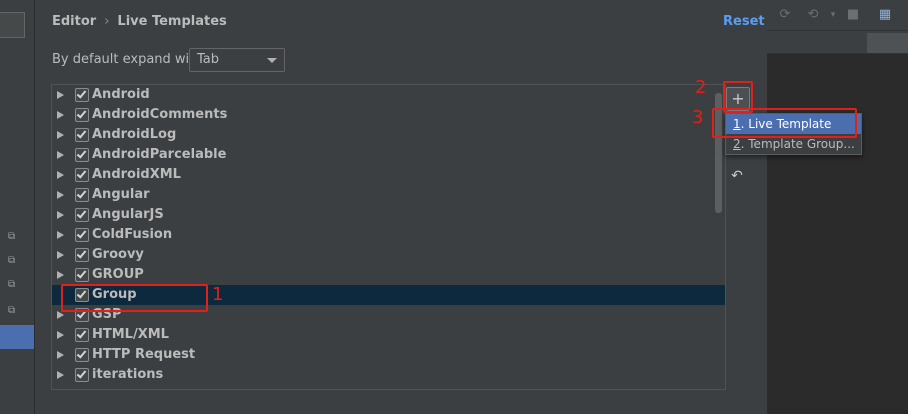 Image resolution: width=908 pixels, height=414 pixels. What do you see at coordinates (388, 335) in the screenshot?
I see `template-group-row: HTML/XML` at bounding box center [388, 335].